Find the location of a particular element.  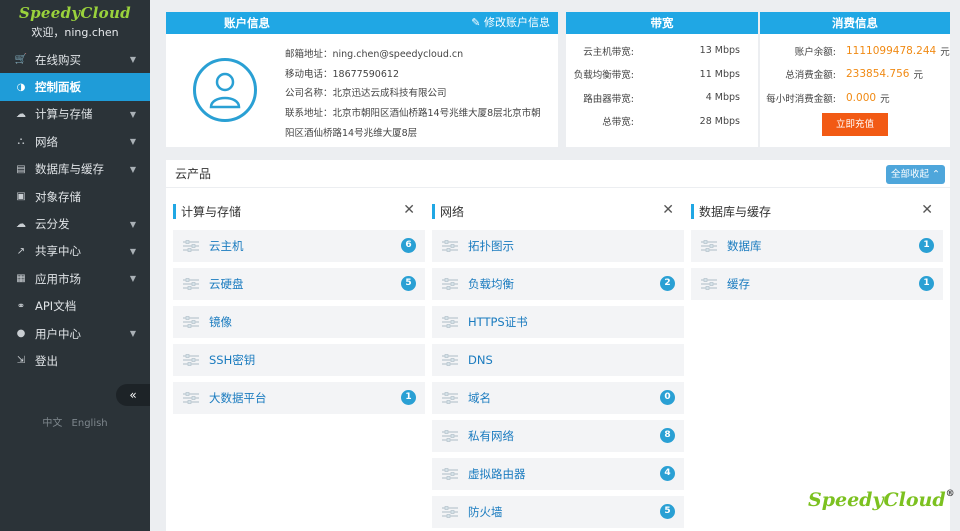

share-icon: ↗ is located at coordinates (21, 251).